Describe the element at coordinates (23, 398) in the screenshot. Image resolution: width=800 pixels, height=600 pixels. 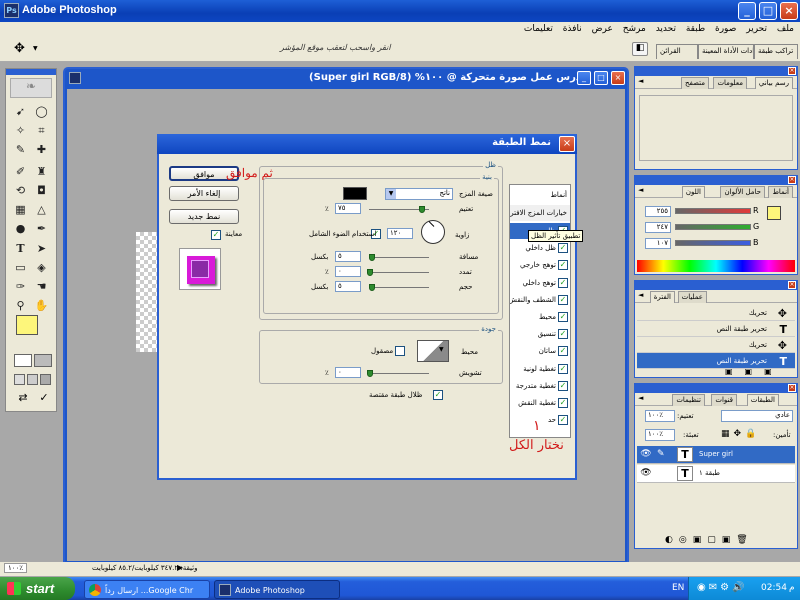
I see `imageready-icon: ⇄` at that location.